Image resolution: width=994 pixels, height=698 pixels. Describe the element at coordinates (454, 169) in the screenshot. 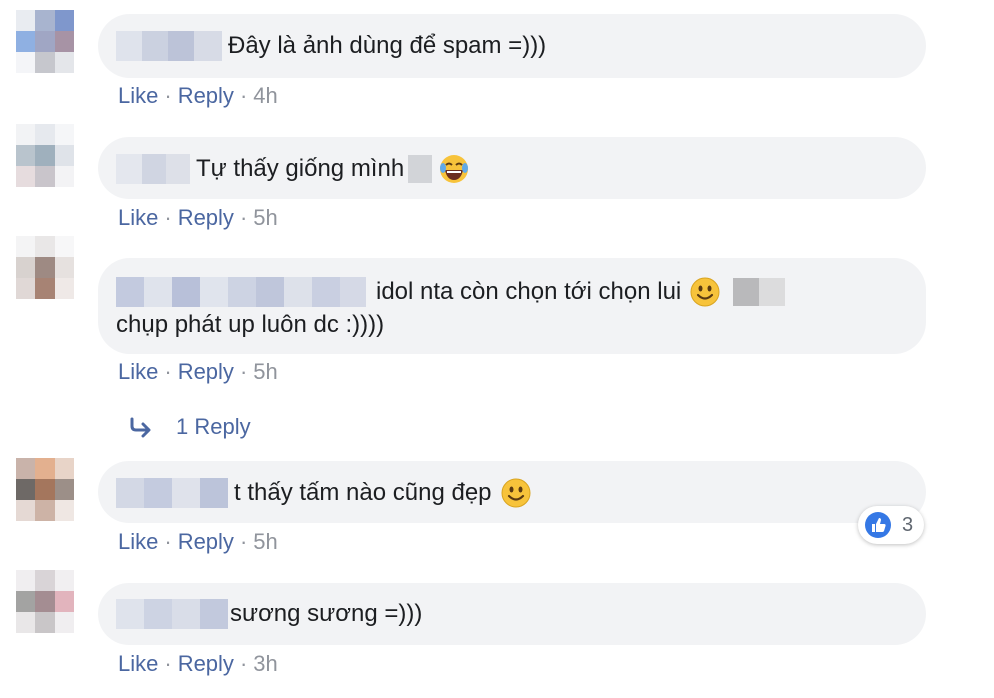

I see `grinning-tears-emoji` at that location.